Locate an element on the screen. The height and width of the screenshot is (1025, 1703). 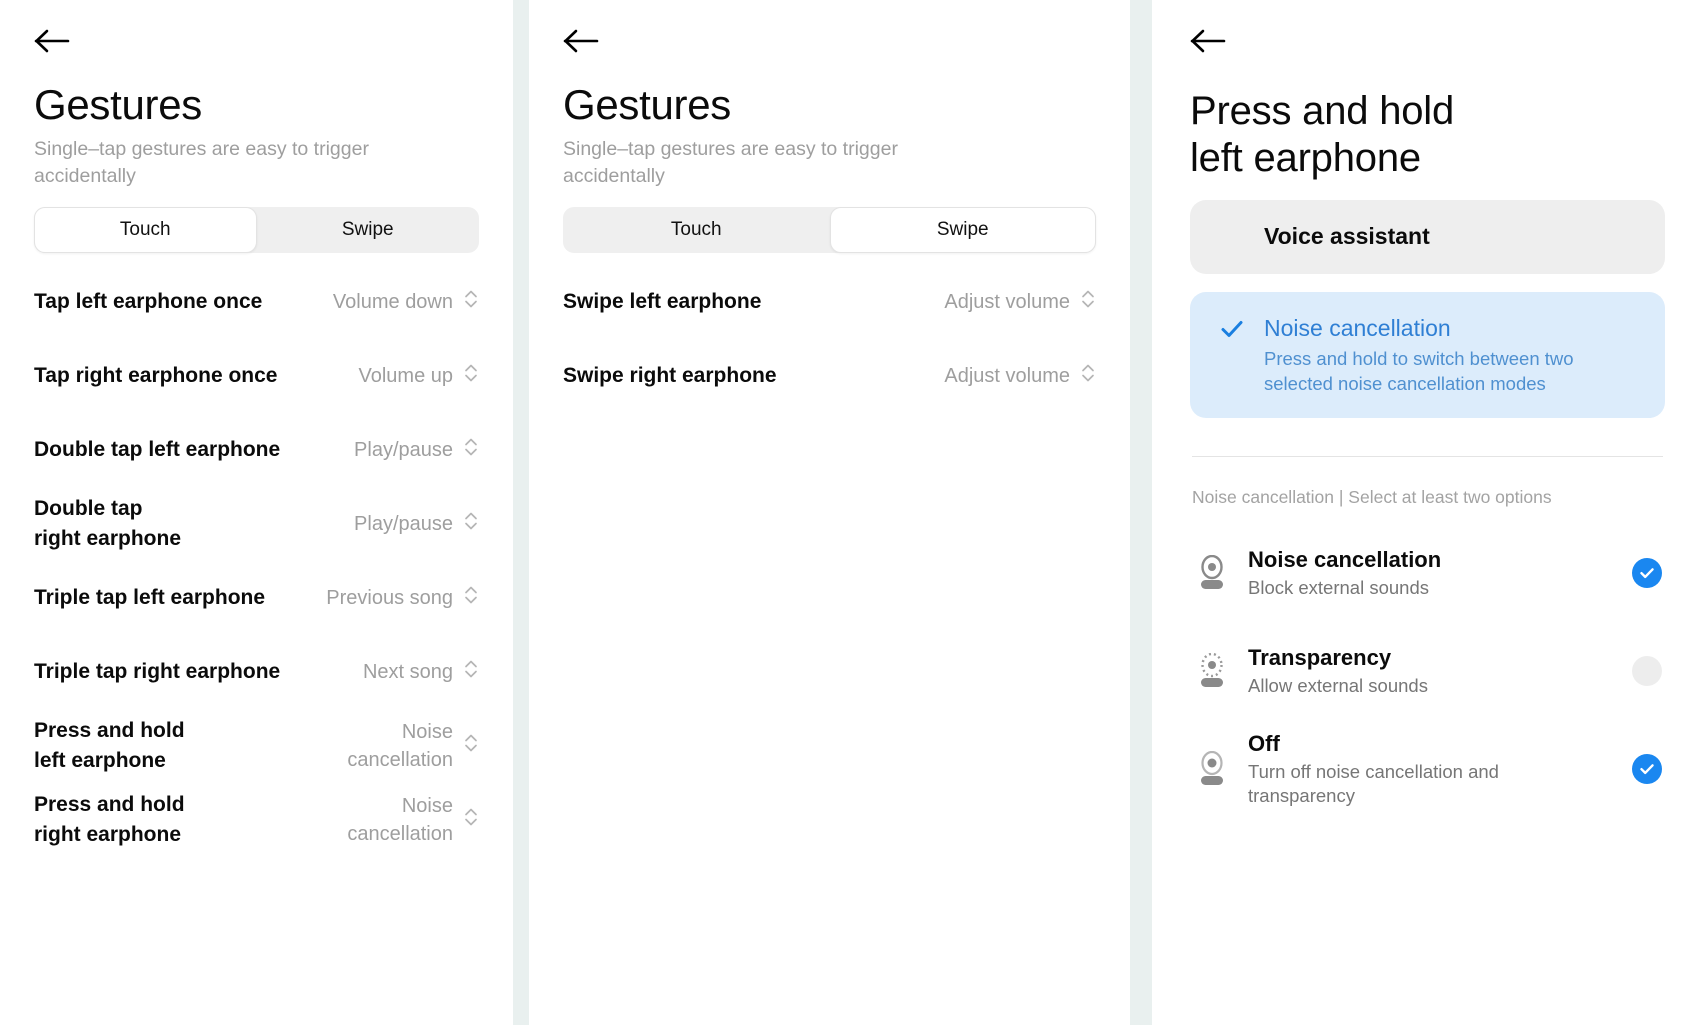
mode-description: Allow external sounds is located at coordinates (1338, 686).